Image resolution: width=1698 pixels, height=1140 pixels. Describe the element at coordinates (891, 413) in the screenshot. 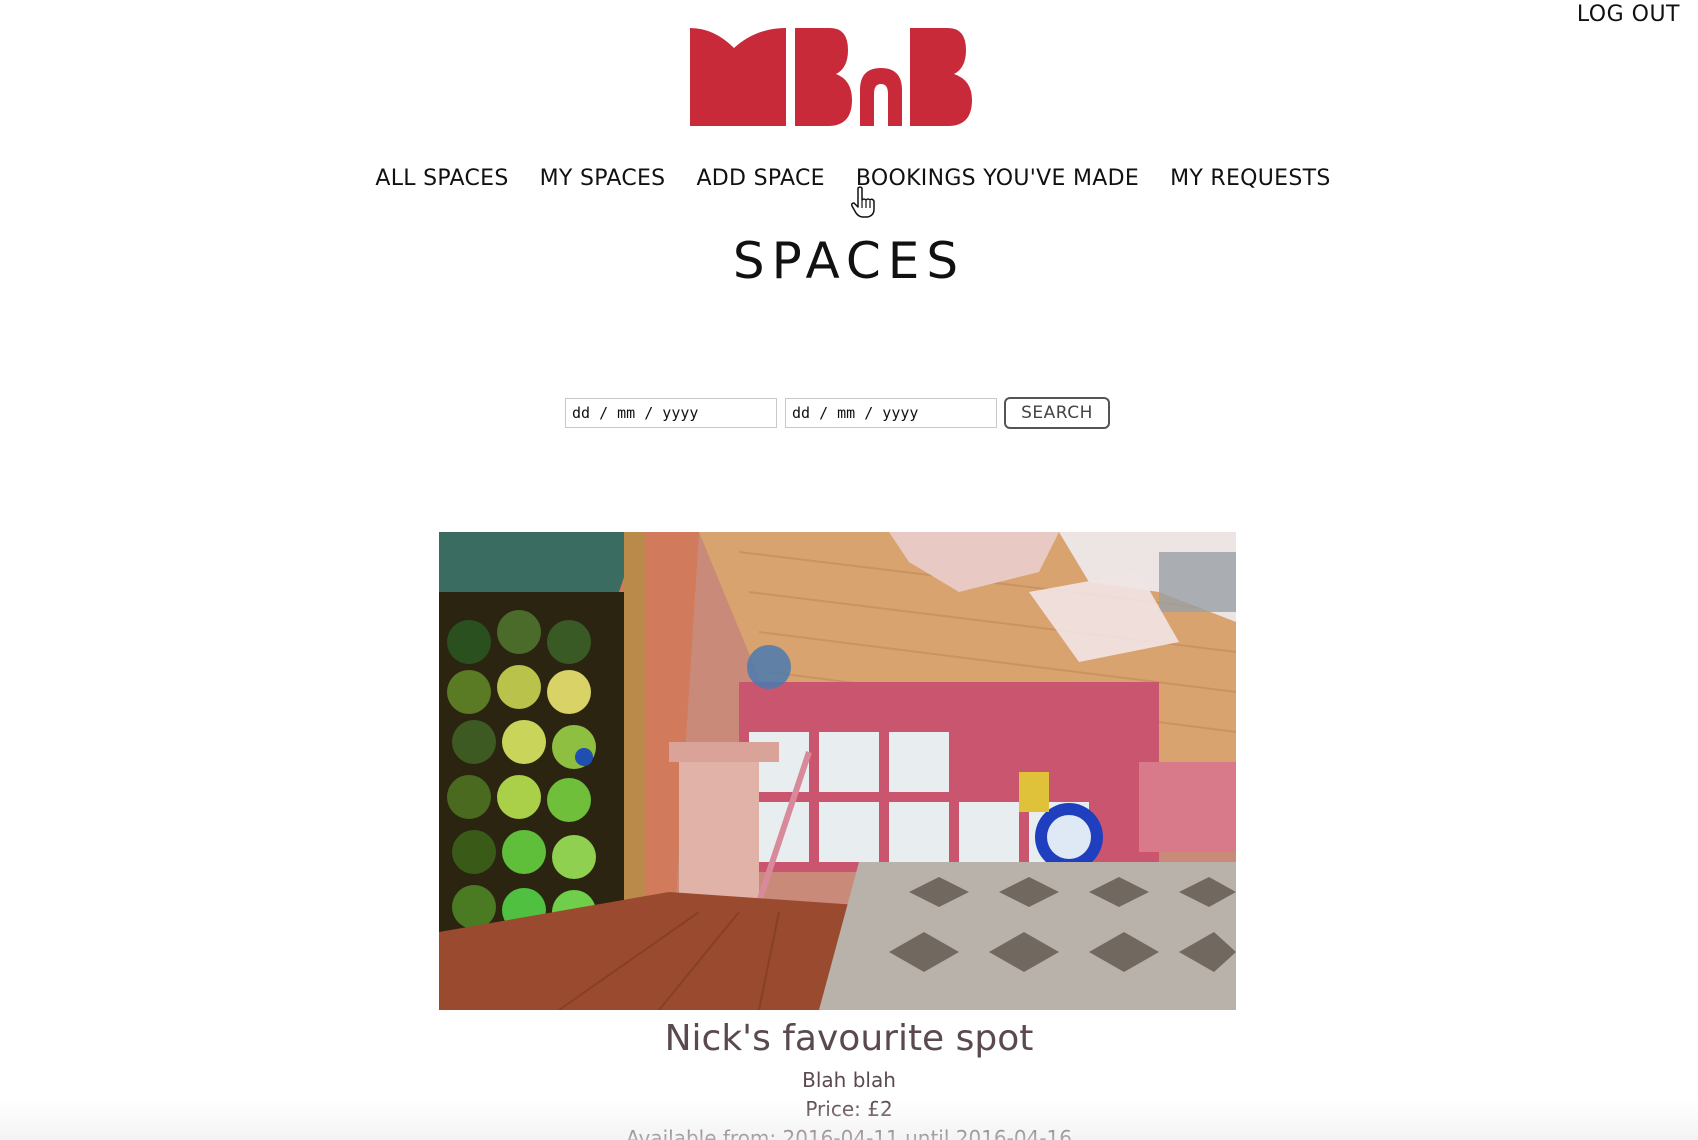

I see `to-date-input` at that location.